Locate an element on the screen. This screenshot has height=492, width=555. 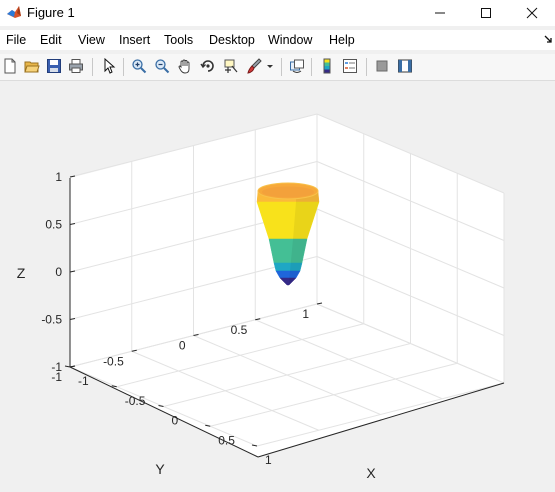
y-tick-label: 1 is located at coordinates (305, 314).